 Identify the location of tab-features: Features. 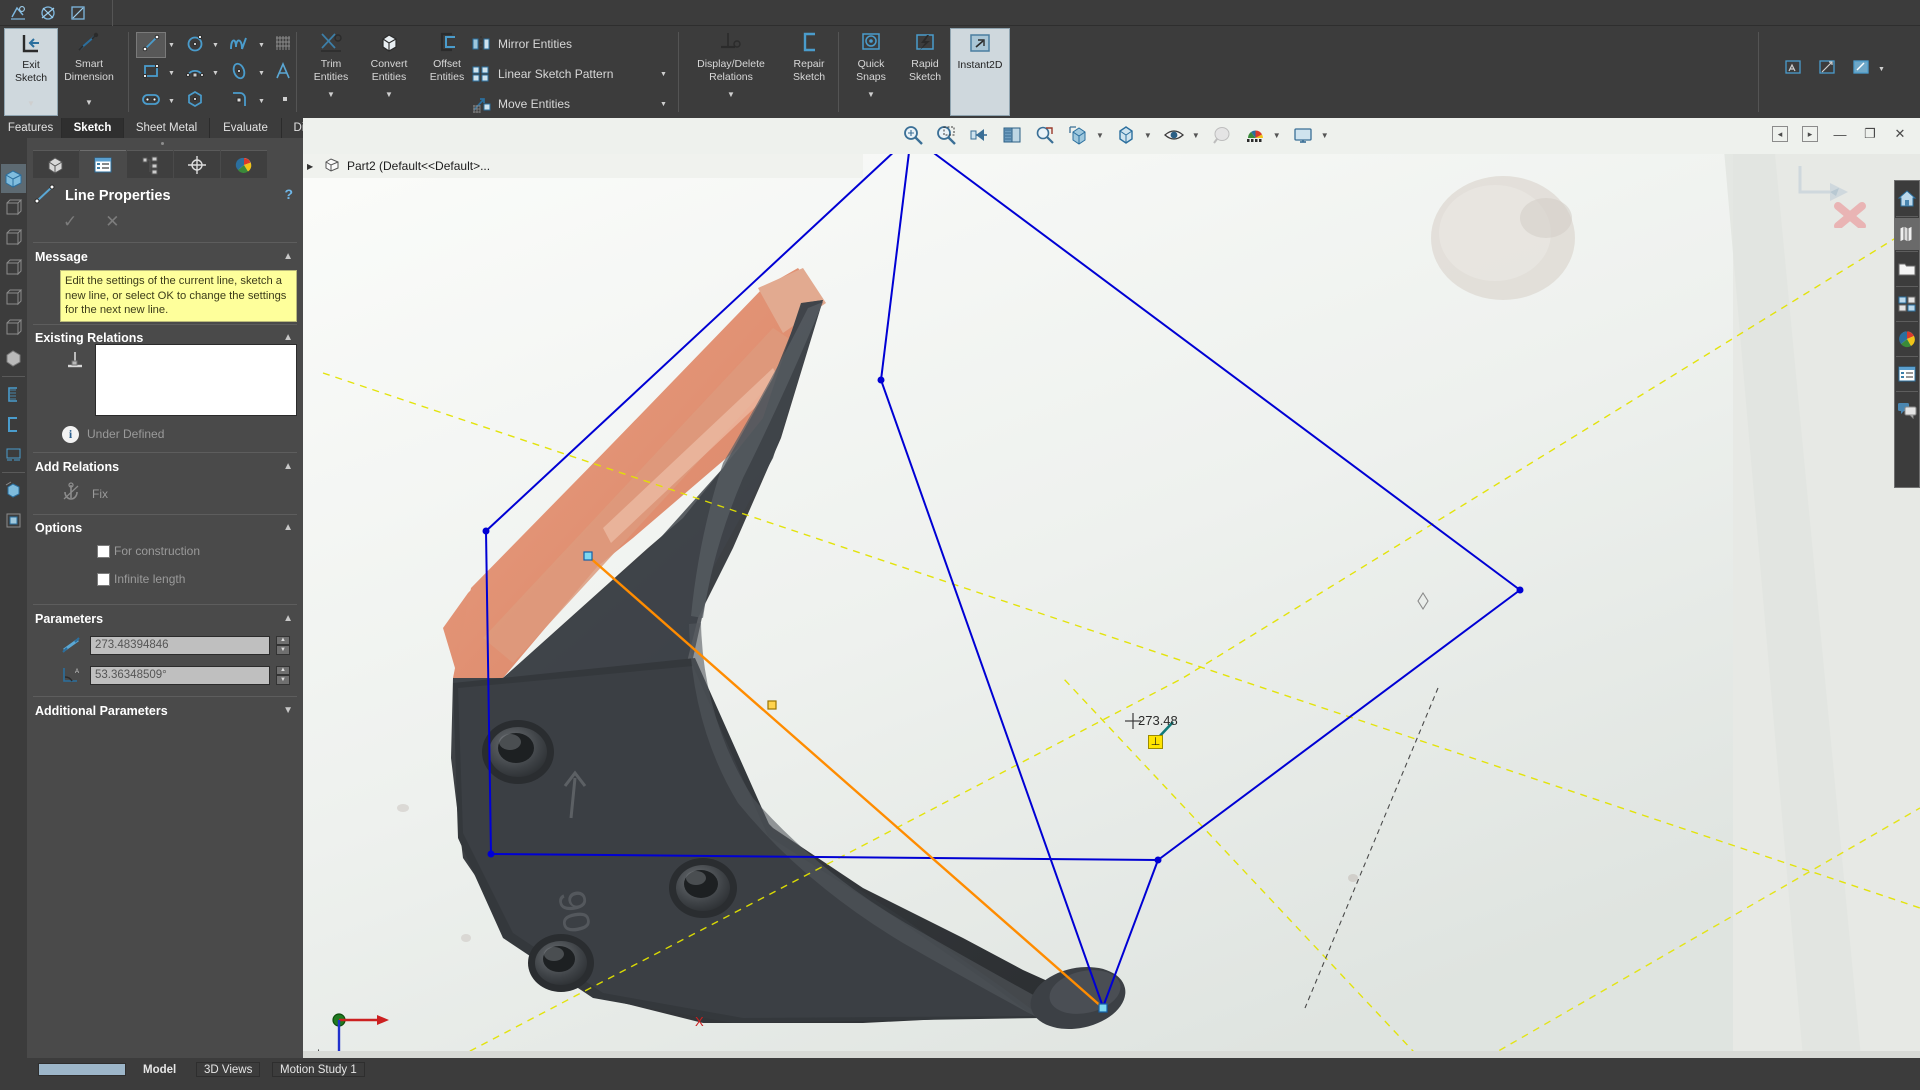
(31, 128).